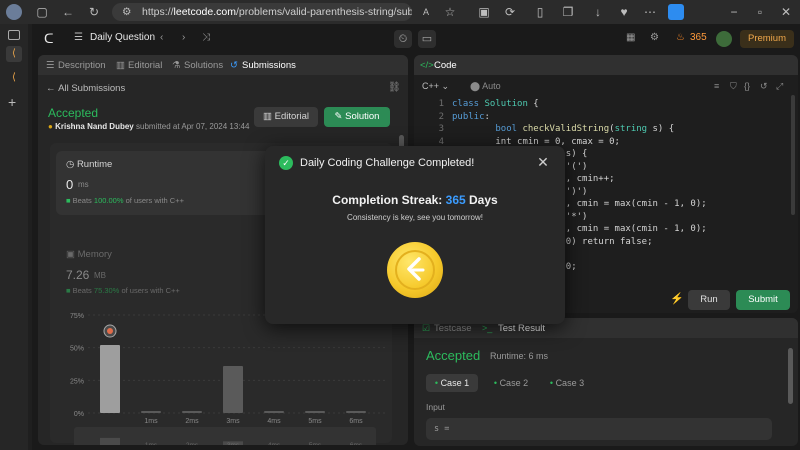 The image size is (800, 450). Describe the element at coordinates (415, 217) in the screenshot. I see `modal-subtitle: Consistency is key, see you tomorrow!` at that location.